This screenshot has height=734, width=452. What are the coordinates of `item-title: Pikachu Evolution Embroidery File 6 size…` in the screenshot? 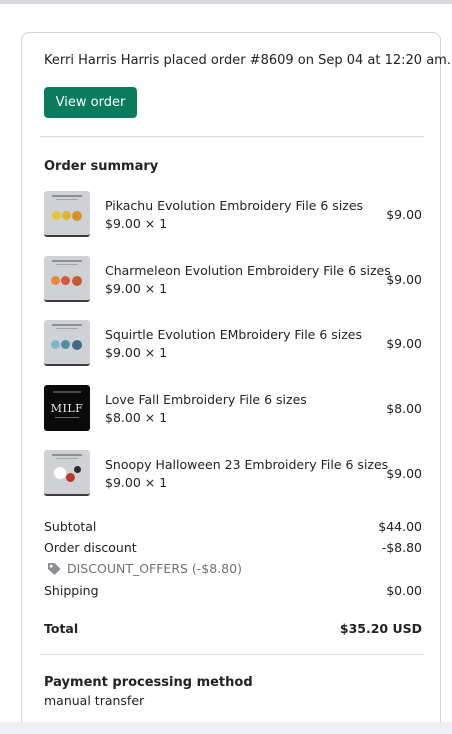 It's located at (234, 205).